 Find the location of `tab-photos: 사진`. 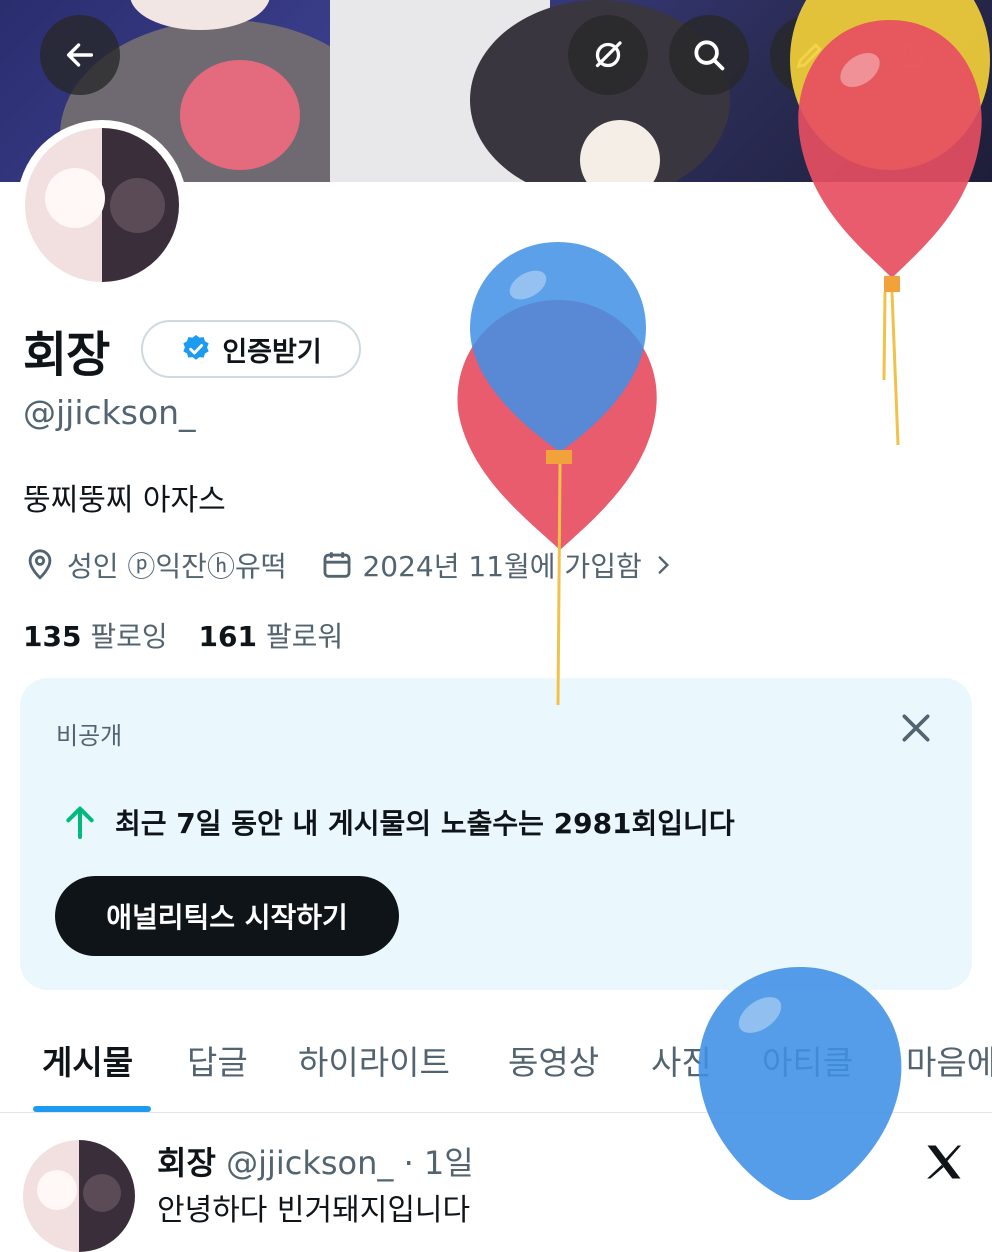

tab-photos: 사진 is located at coordinates (681, 1060).